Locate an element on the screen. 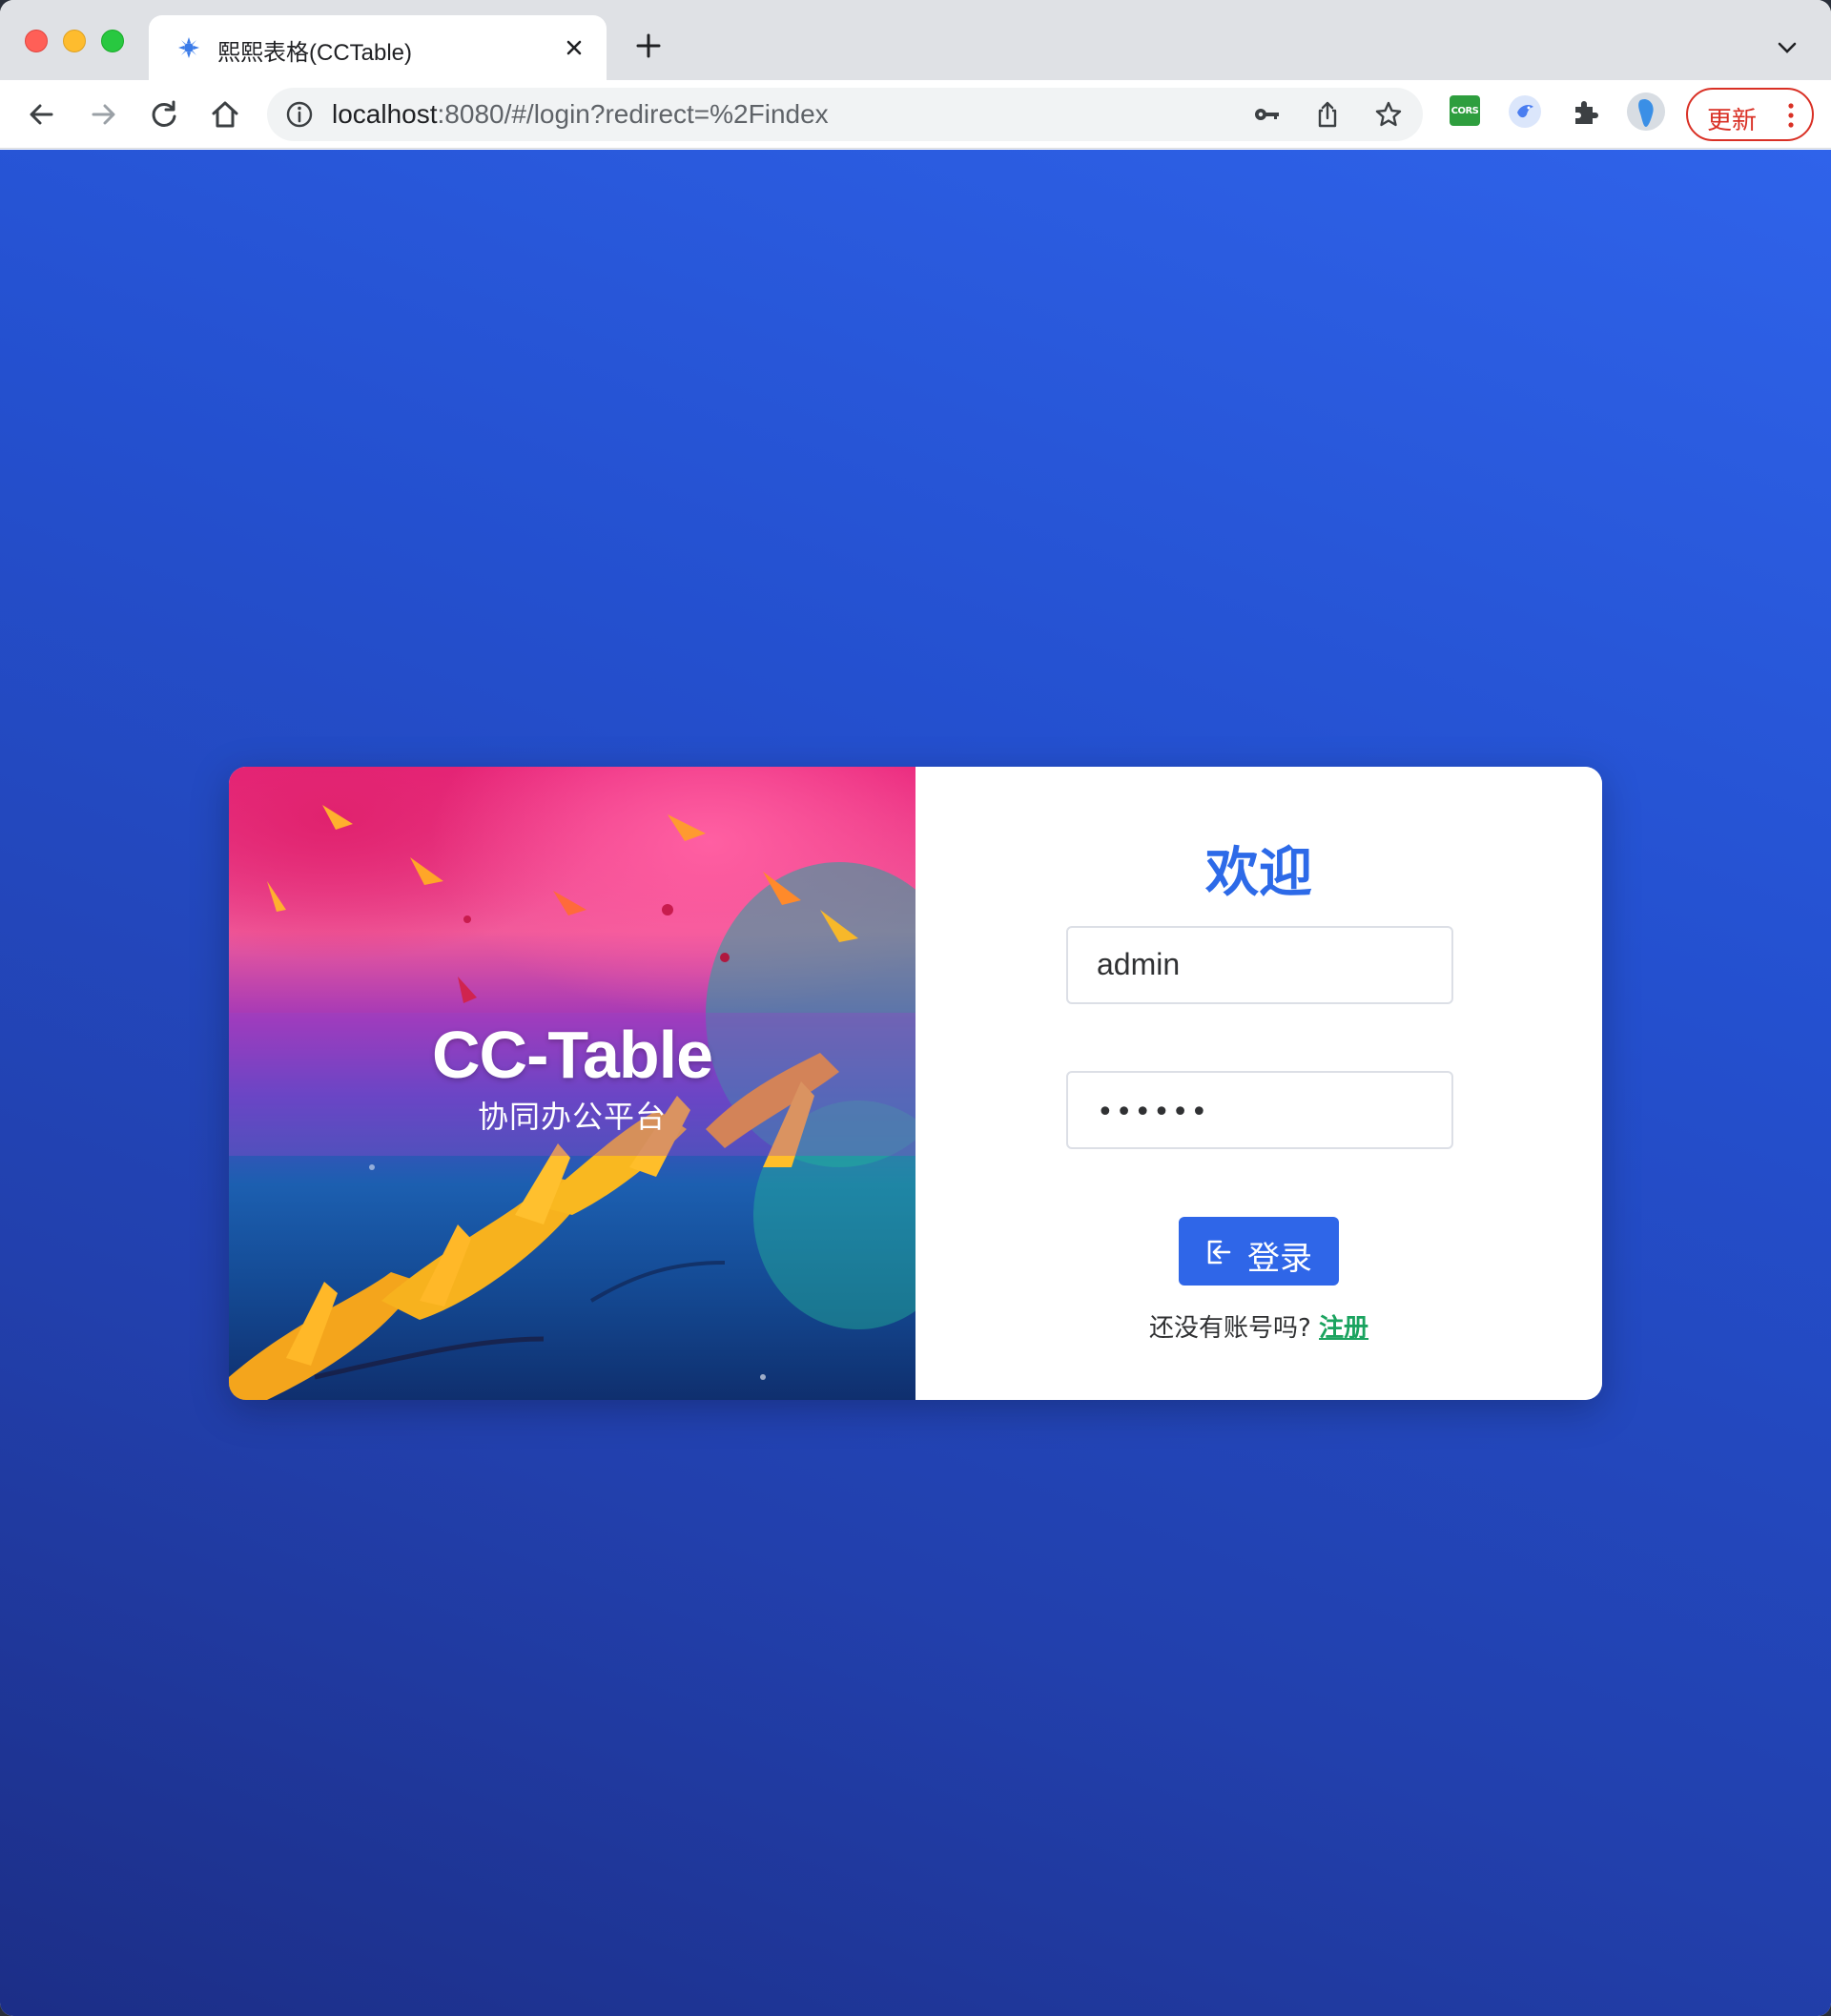 The width and height of the screenshot is (1831, 2016). login-label: 登录 is located at coordinates (1279, 1259).